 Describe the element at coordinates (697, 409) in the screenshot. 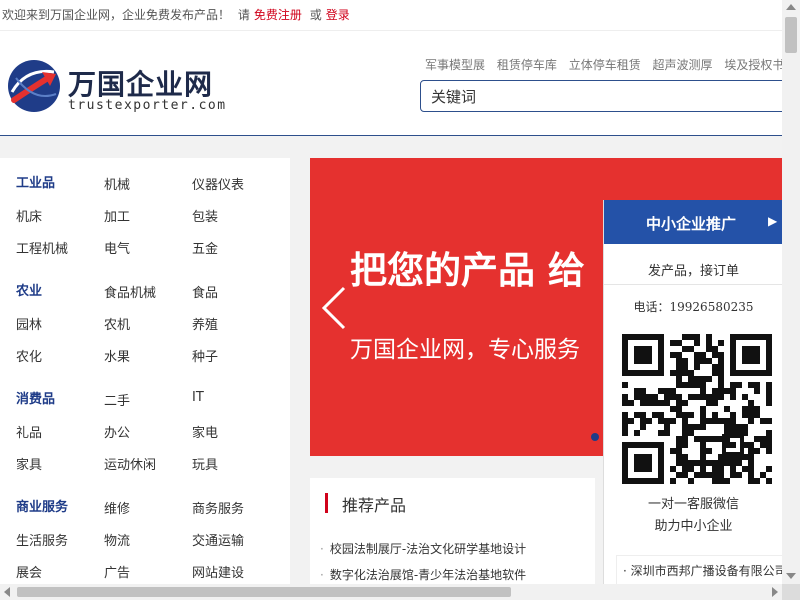

I see `wechat-qr-code-icon` at that location.